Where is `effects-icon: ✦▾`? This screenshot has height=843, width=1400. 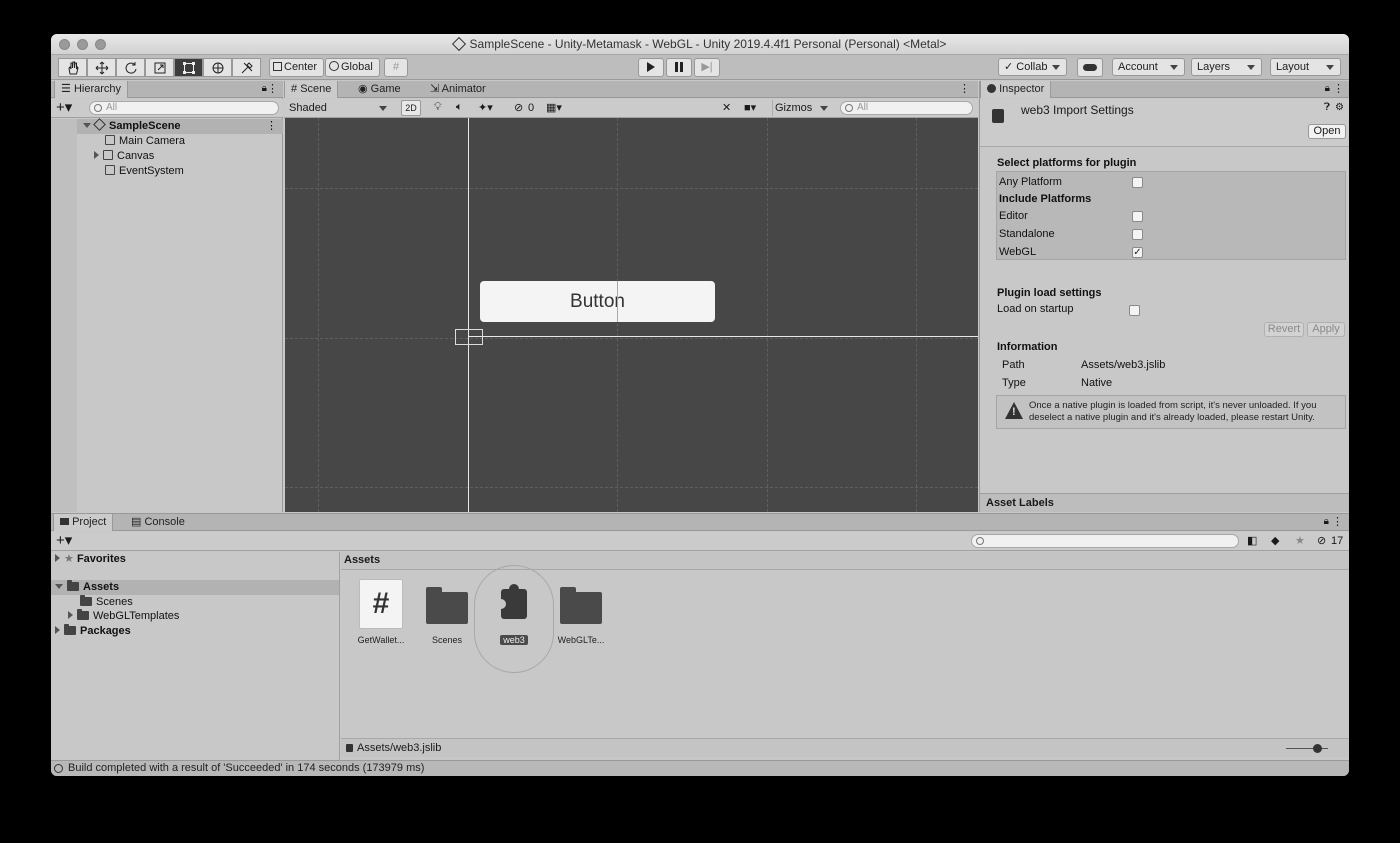
effects-icon: ✦▾ is located at coordinates (485, 107).